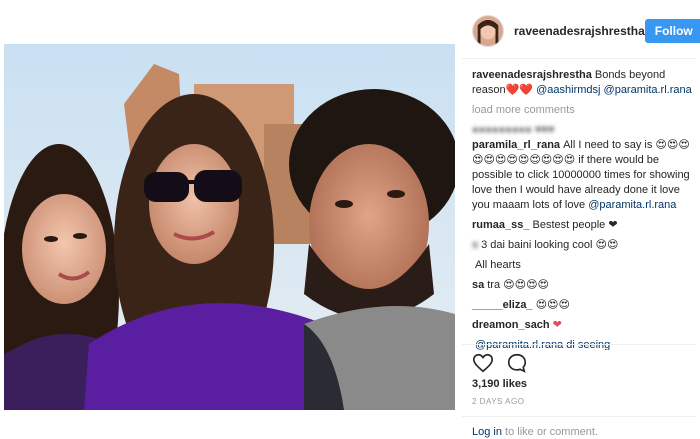  I want to click on list-item: All hearts, so click(584, 265).